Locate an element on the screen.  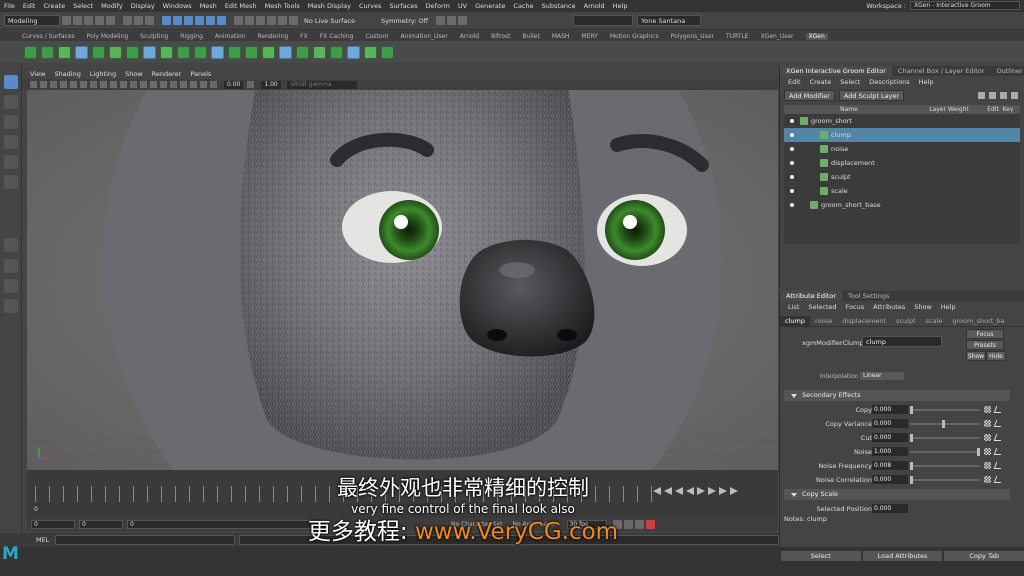
resolution-gate-icon is located at coordinates (93, 84).